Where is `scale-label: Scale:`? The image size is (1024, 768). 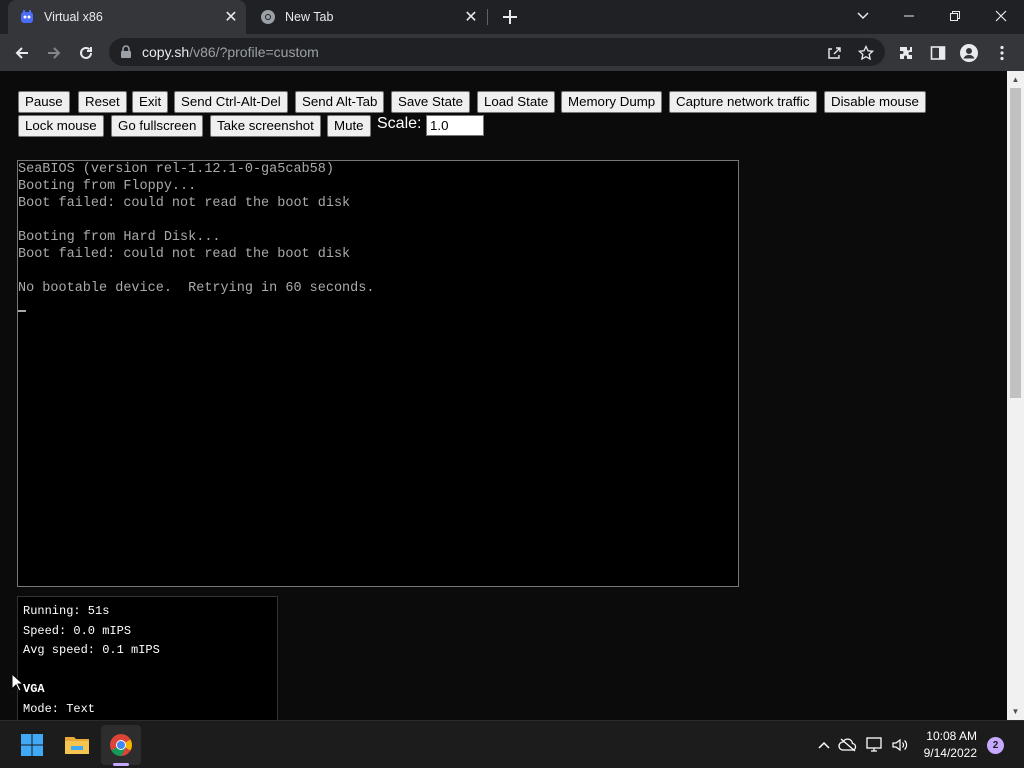 scale-label: Scale: is located at coordinates (399, 123).